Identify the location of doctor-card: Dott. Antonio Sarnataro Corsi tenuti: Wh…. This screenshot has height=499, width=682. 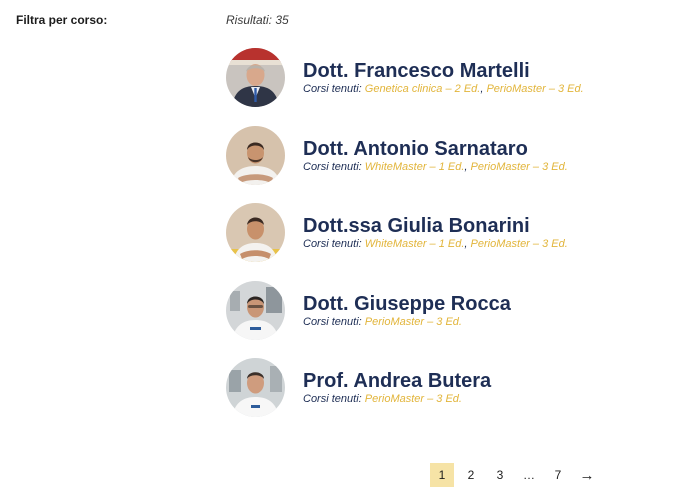
(446, 164).